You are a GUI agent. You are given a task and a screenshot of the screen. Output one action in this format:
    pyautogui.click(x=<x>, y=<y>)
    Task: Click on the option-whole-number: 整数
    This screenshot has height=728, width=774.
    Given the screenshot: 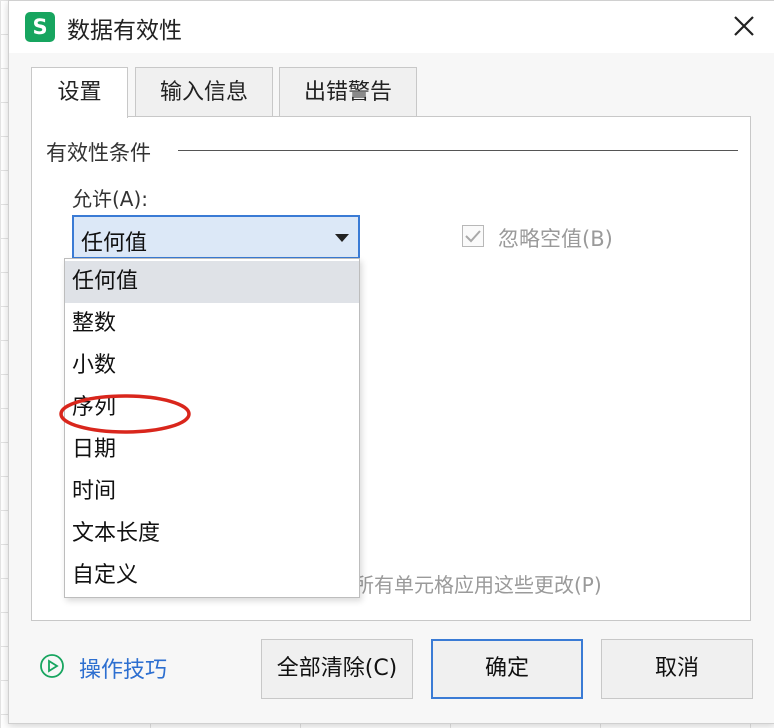 What is the action you would take?
    pyautogui.click(x=212, y=324)
    